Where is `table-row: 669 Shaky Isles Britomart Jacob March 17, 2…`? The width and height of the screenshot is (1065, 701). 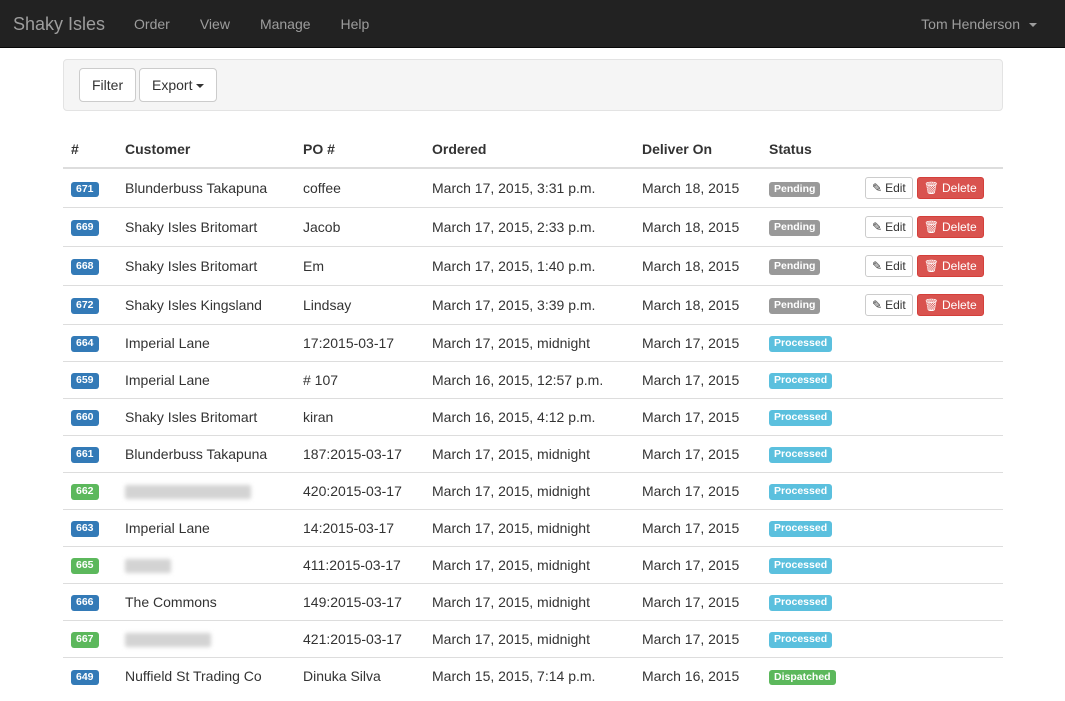 table-row: 669 Shaky Isles Britomart Jacob March 17, 2… is located at coordinates (533, 226).